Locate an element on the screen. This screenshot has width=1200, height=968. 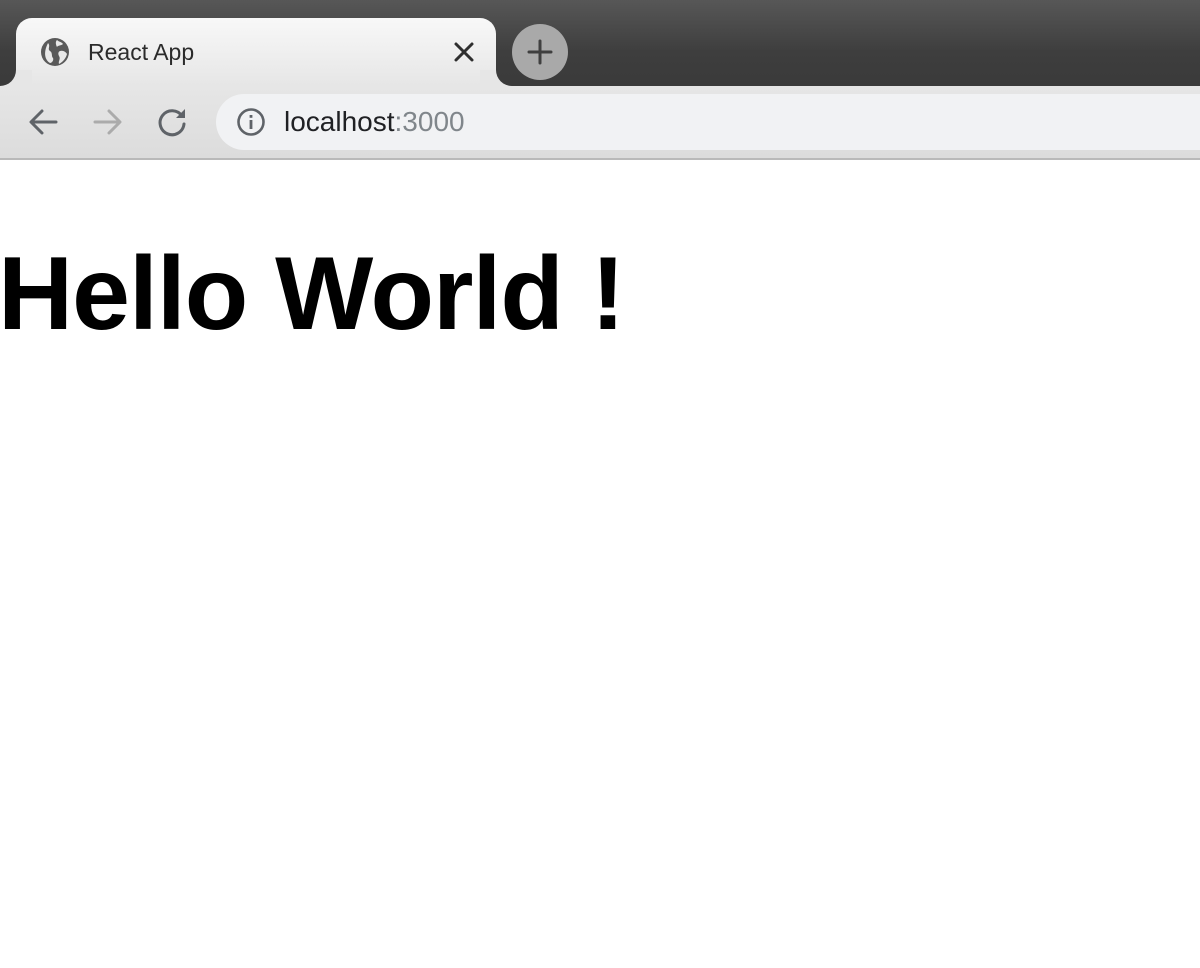
tab-react-app: React App is located at coordinates (256, 52).